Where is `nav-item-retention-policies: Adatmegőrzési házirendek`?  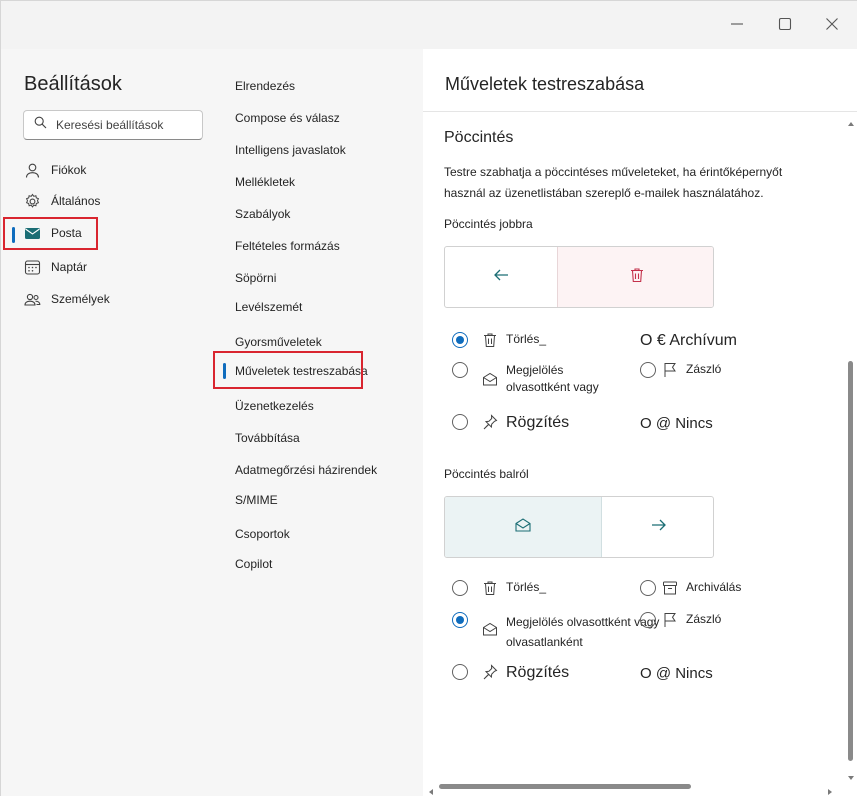
nav-item-retention-policies: Adatmegőrzési házirendek is located at coordinates (306, 470).